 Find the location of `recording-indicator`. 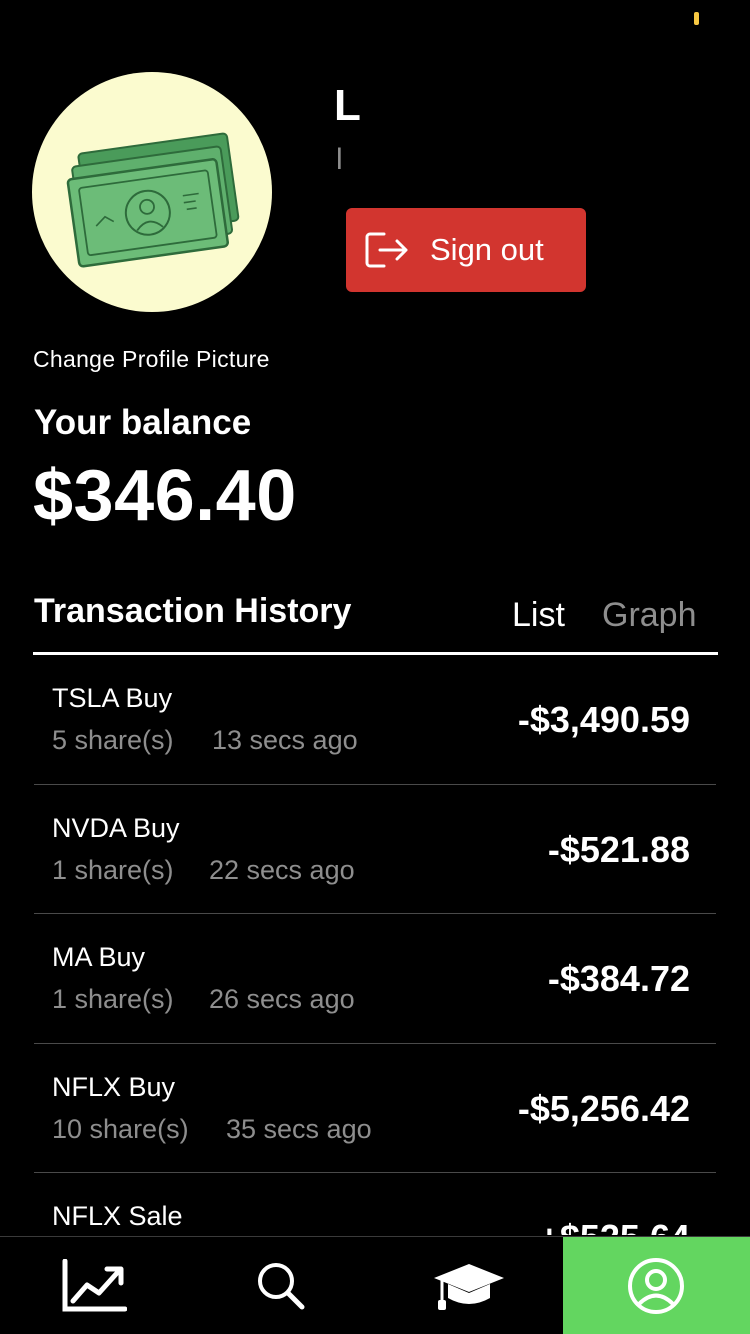

recording-indicator is located at coordinates (696, 18).